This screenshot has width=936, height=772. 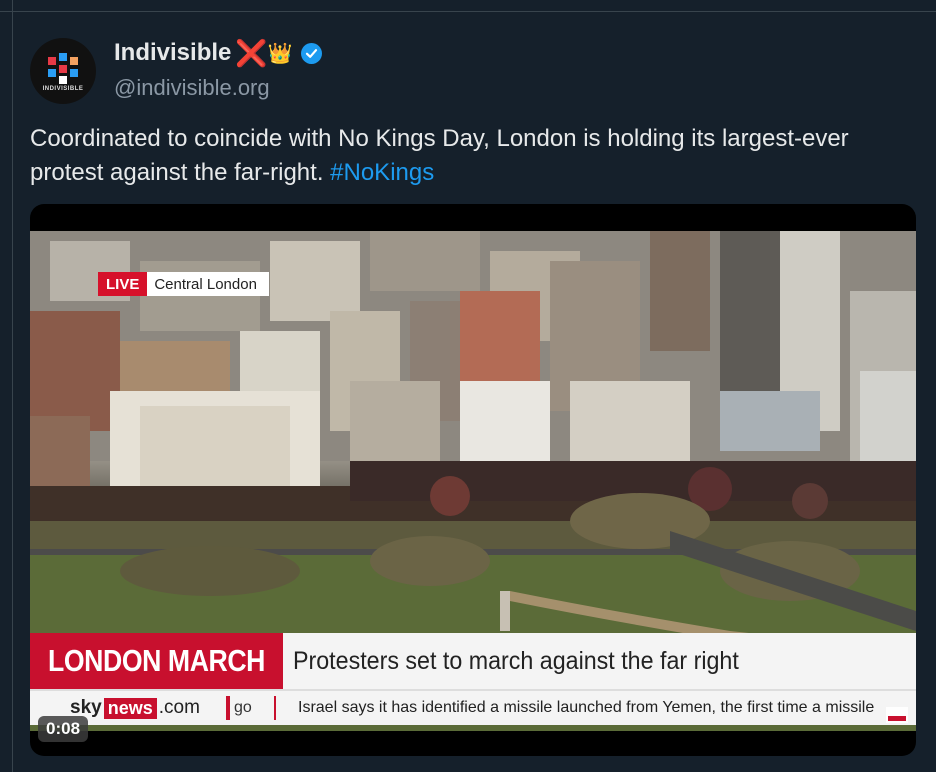 What do you see at coordinates (63, 68) in the screenshot?
I see `indivisible-logo-icon` at bounding box center [63, 68].